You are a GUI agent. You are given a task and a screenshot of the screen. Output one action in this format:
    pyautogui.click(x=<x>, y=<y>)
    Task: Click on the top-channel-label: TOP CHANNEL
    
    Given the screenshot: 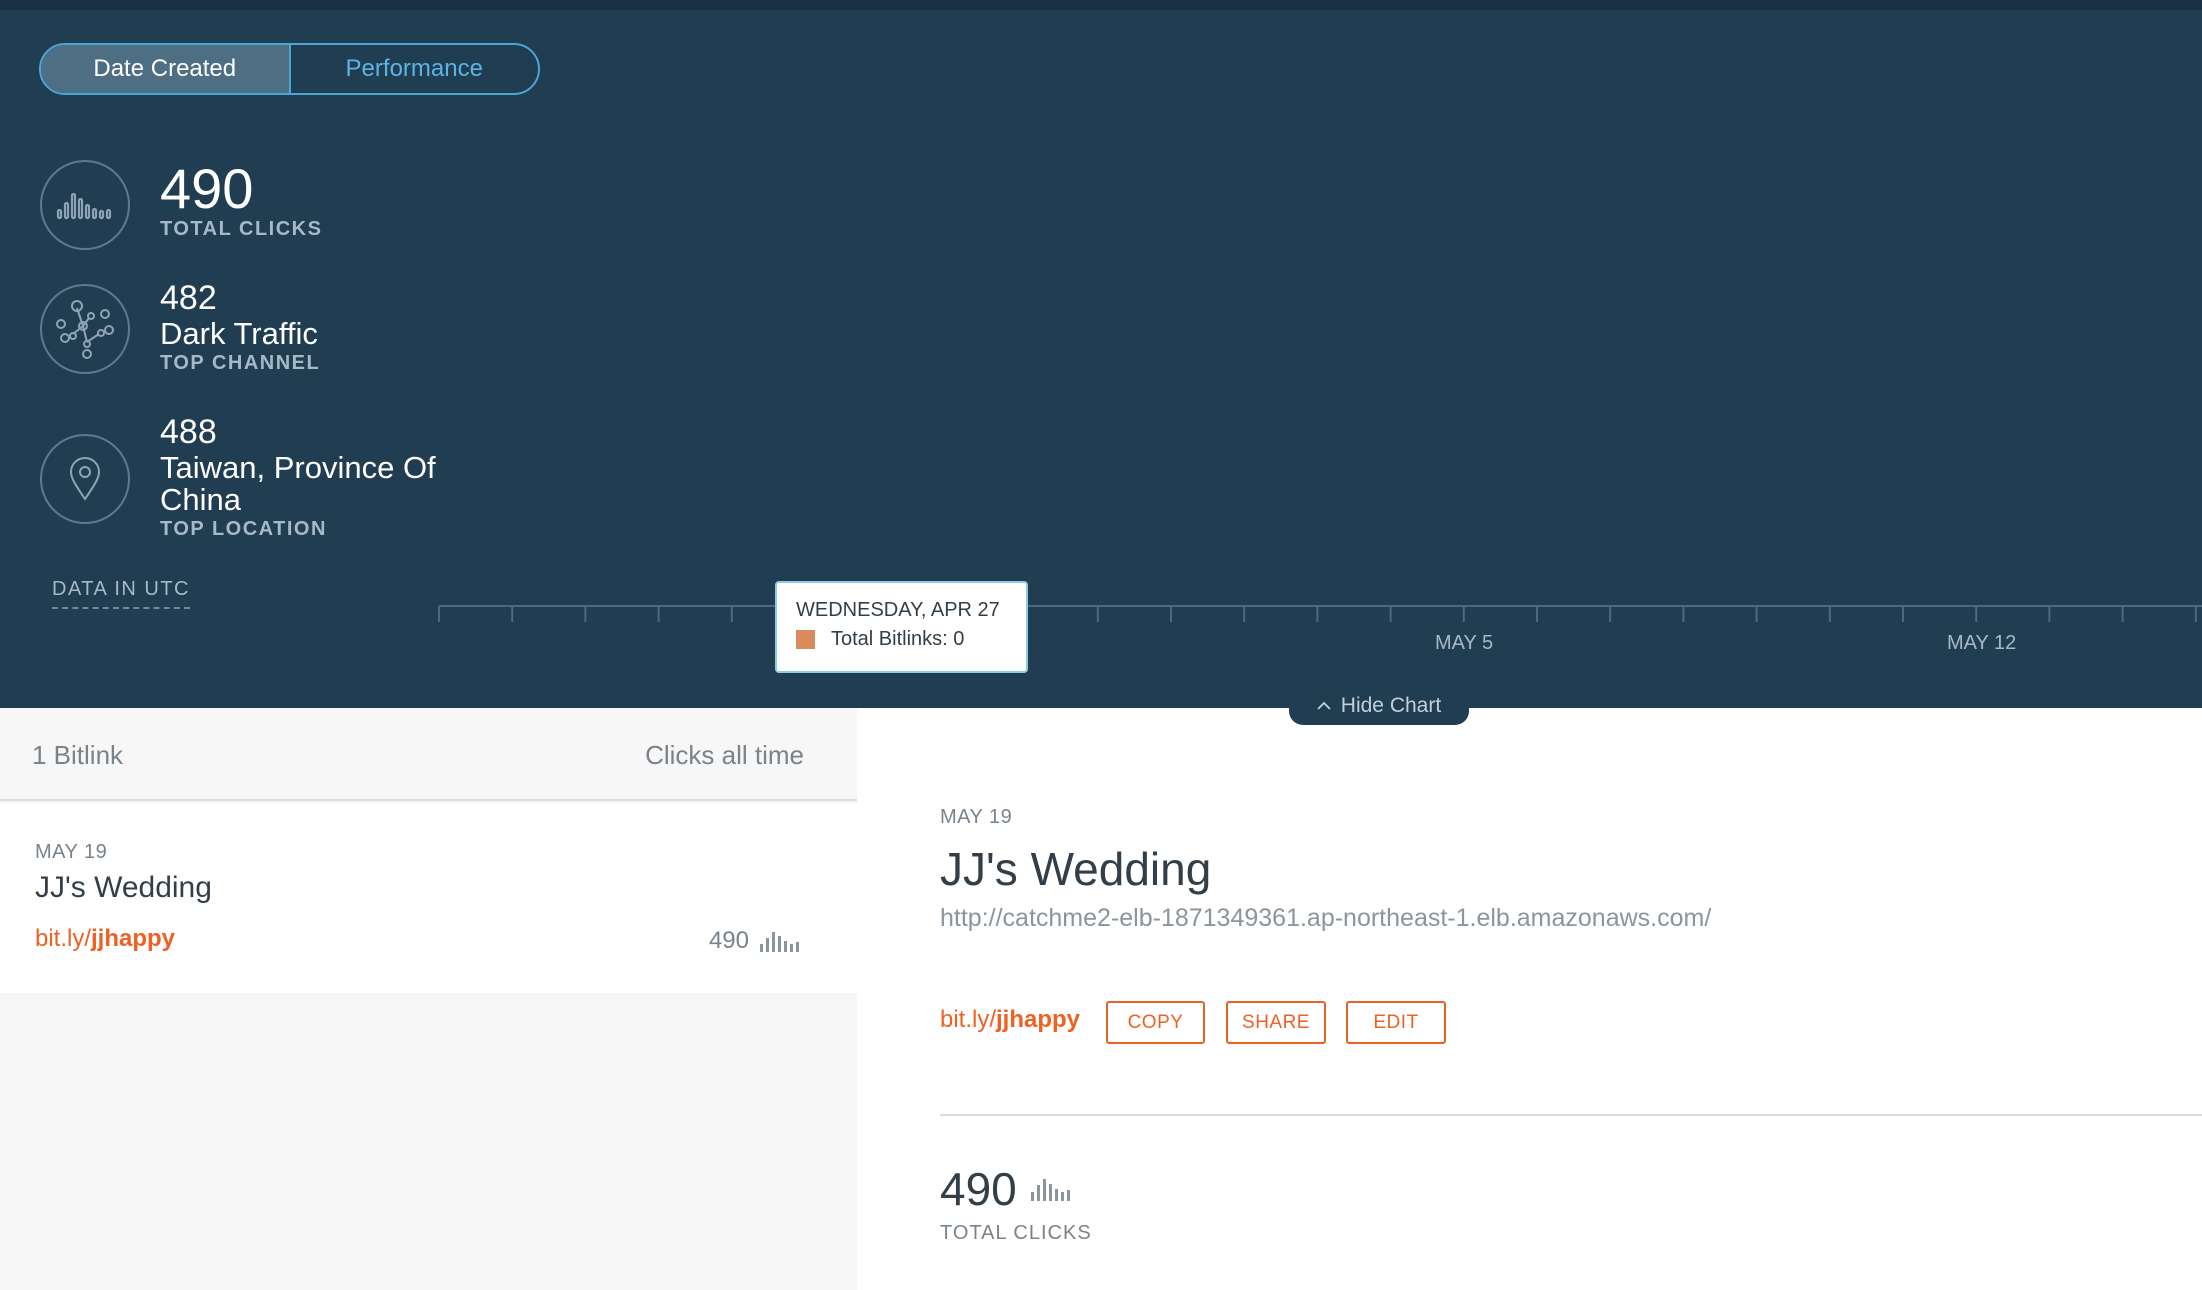 What is the action you would take?
    pyautogui.click(x=240, y=363)
    